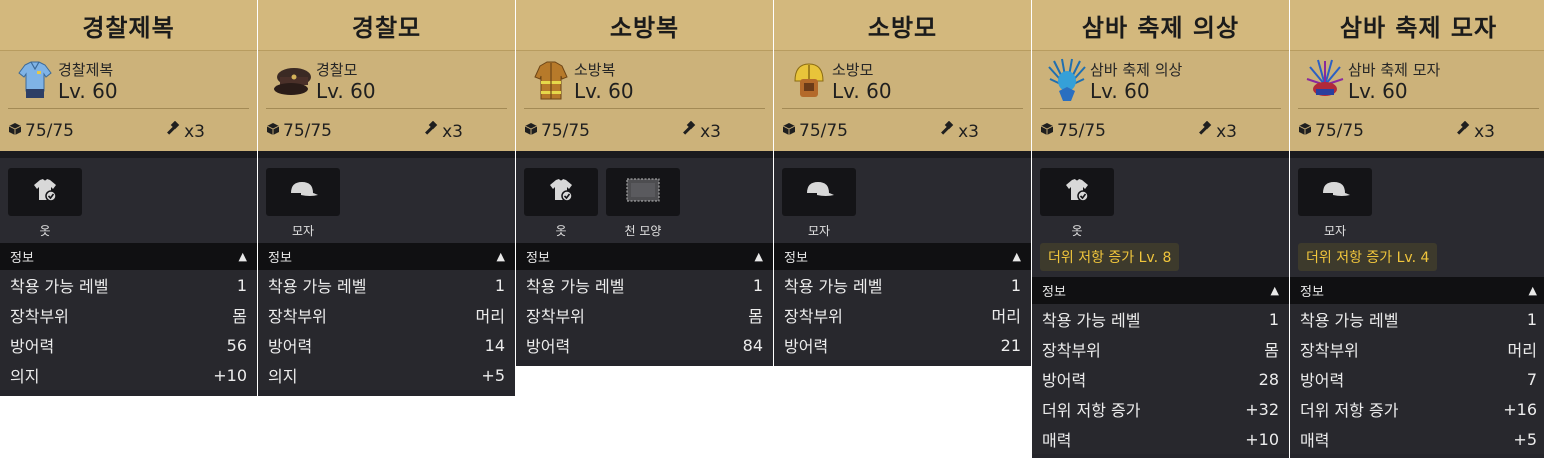  Describe the element at coordinates (752, 345) in the screenshot. I see `stat-value: 84` at that location.